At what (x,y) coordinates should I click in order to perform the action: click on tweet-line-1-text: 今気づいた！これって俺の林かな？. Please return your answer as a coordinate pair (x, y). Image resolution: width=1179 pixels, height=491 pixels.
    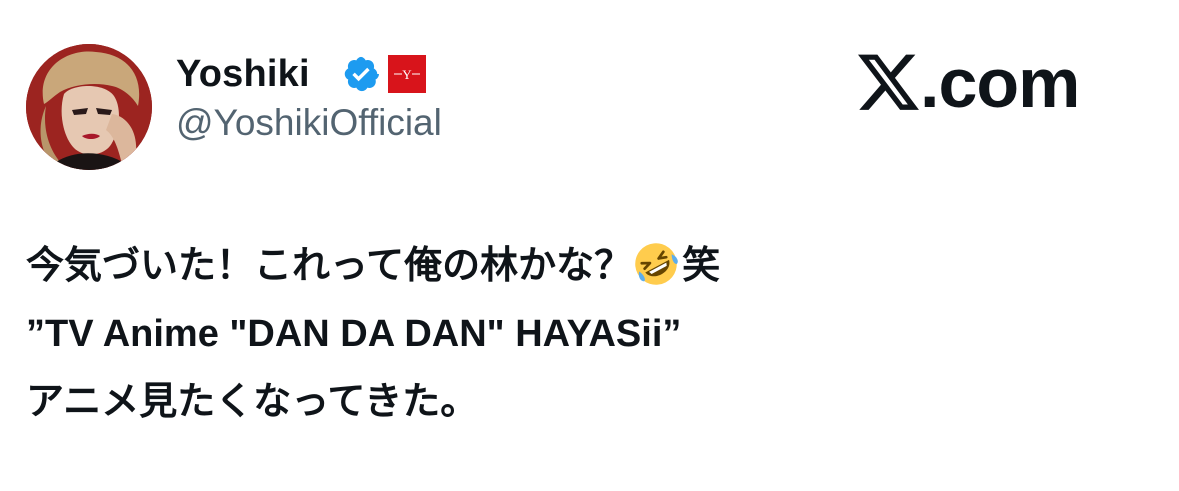
    Looking at the image, I should click on (329, 266).